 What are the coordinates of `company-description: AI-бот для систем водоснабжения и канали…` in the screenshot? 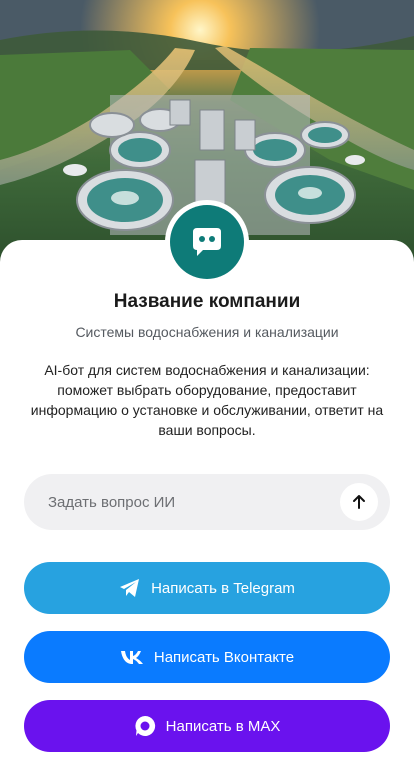 It's located at (207, 400).